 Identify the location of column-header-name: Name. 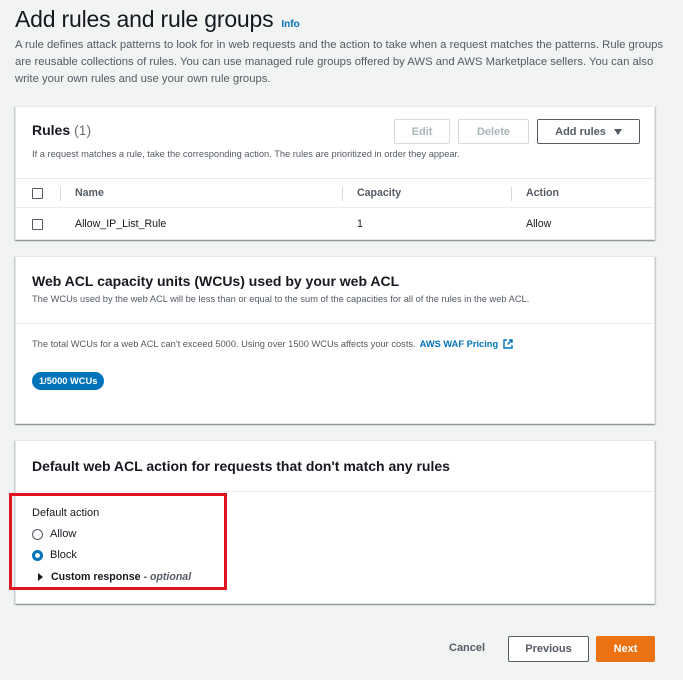
(89, 193).